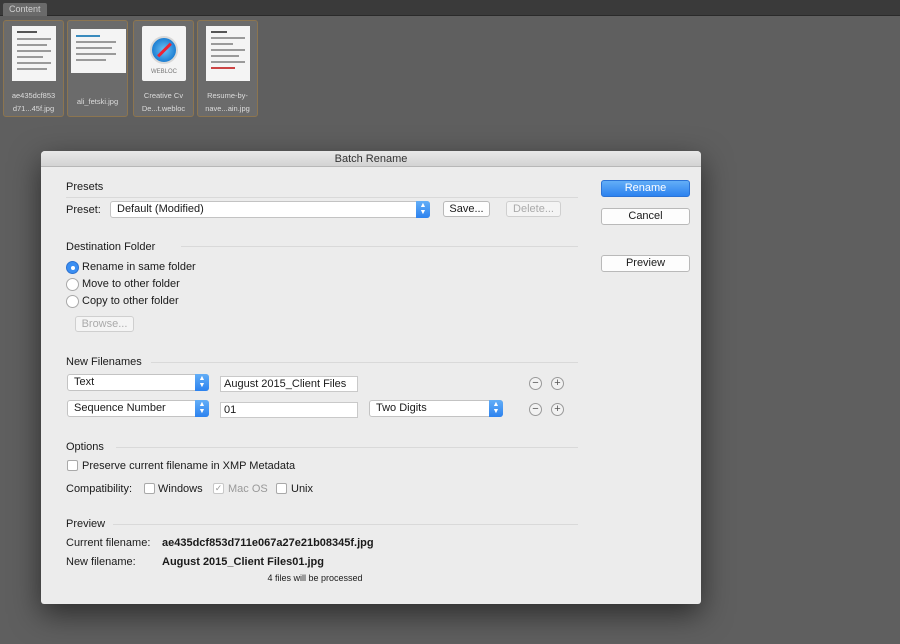 Image resolution: width=900 pixels, height=644 pixels. Describe the element at coordinates (108, 543) in the screenshot. I see `current-filename-label: Current filename:` at that location.